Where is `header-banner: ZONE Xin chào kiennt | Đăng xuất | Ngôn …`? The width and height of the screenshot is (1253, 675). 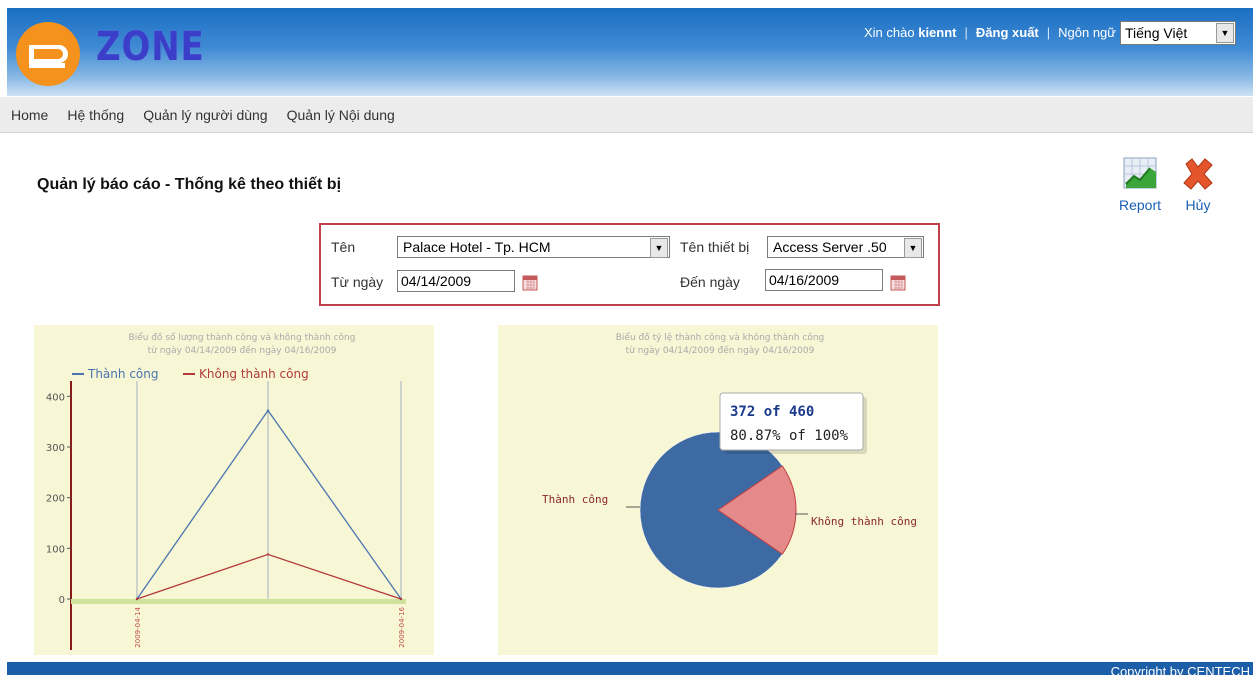 header-banner: ZONE Xin chào kiennt | Đăng xuất | Ngôn … is located at coordinates (630, 52).